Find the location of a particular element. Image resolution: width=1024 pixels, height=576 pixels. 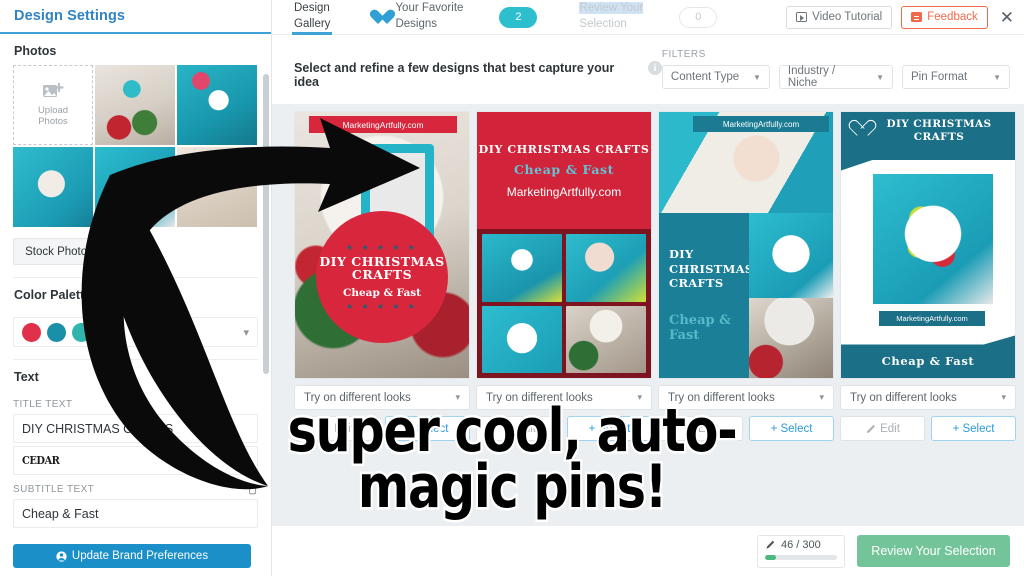

video-tutorial-button: Video Tutorial is located at coordinates (839, 17).